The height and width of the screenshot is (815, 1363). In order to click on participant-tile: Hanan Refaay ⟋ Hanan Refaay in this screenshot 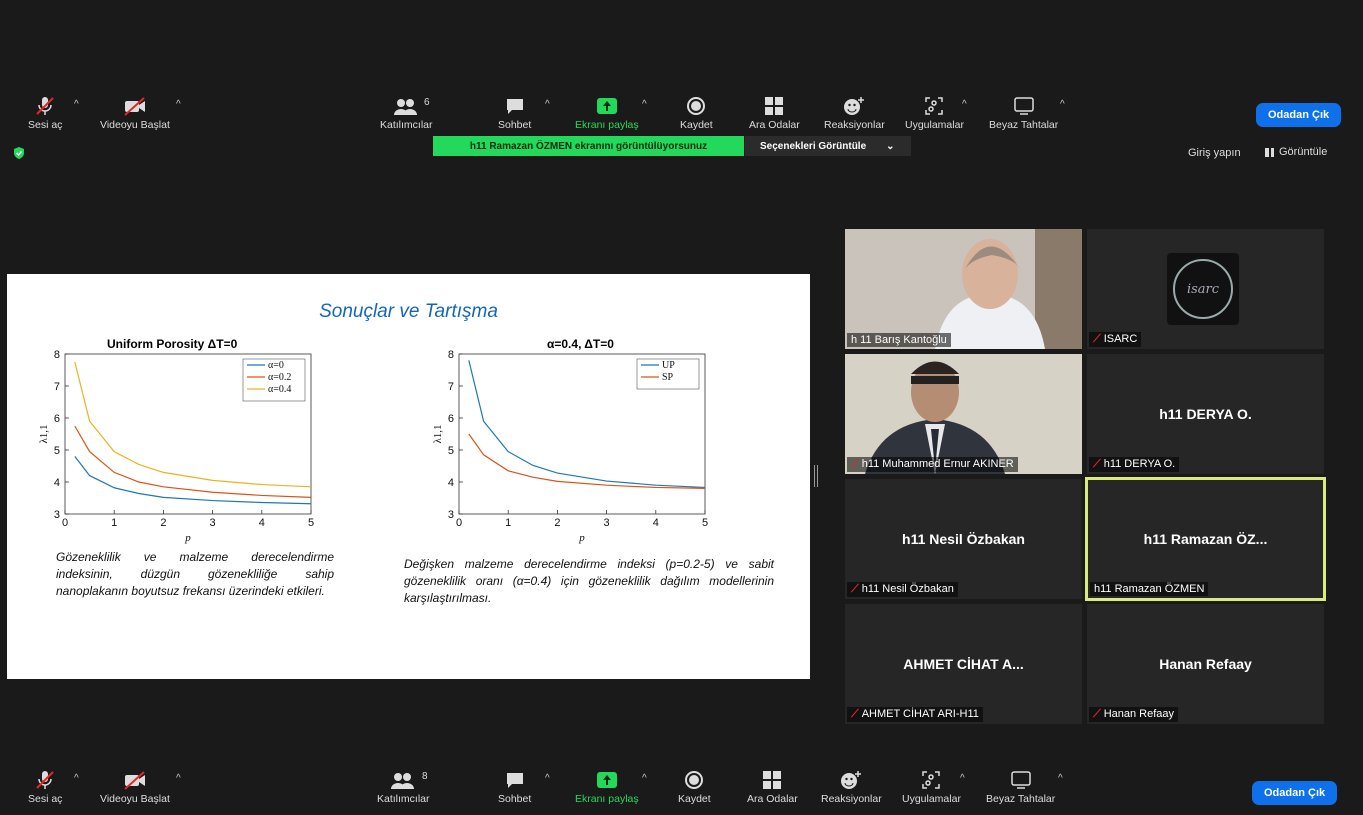, I will do `click(1205, 664)`.